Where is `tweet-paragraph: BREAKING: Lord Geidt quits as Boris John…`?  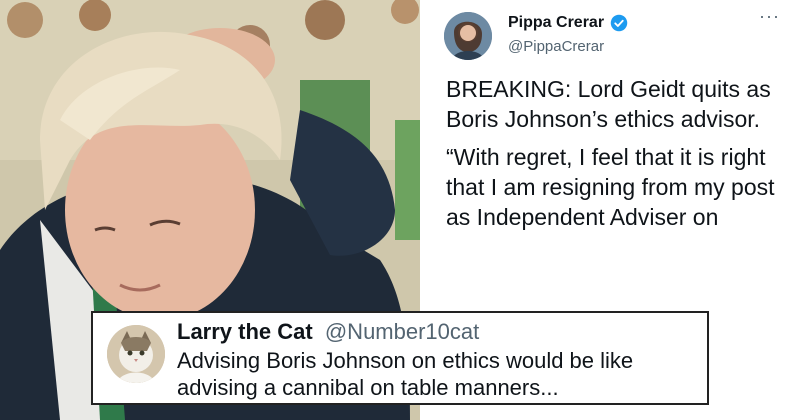 tweet-paragraph: BREAKING: Lord Geidt quits as Boris John… is located at coordinates (608, 104).